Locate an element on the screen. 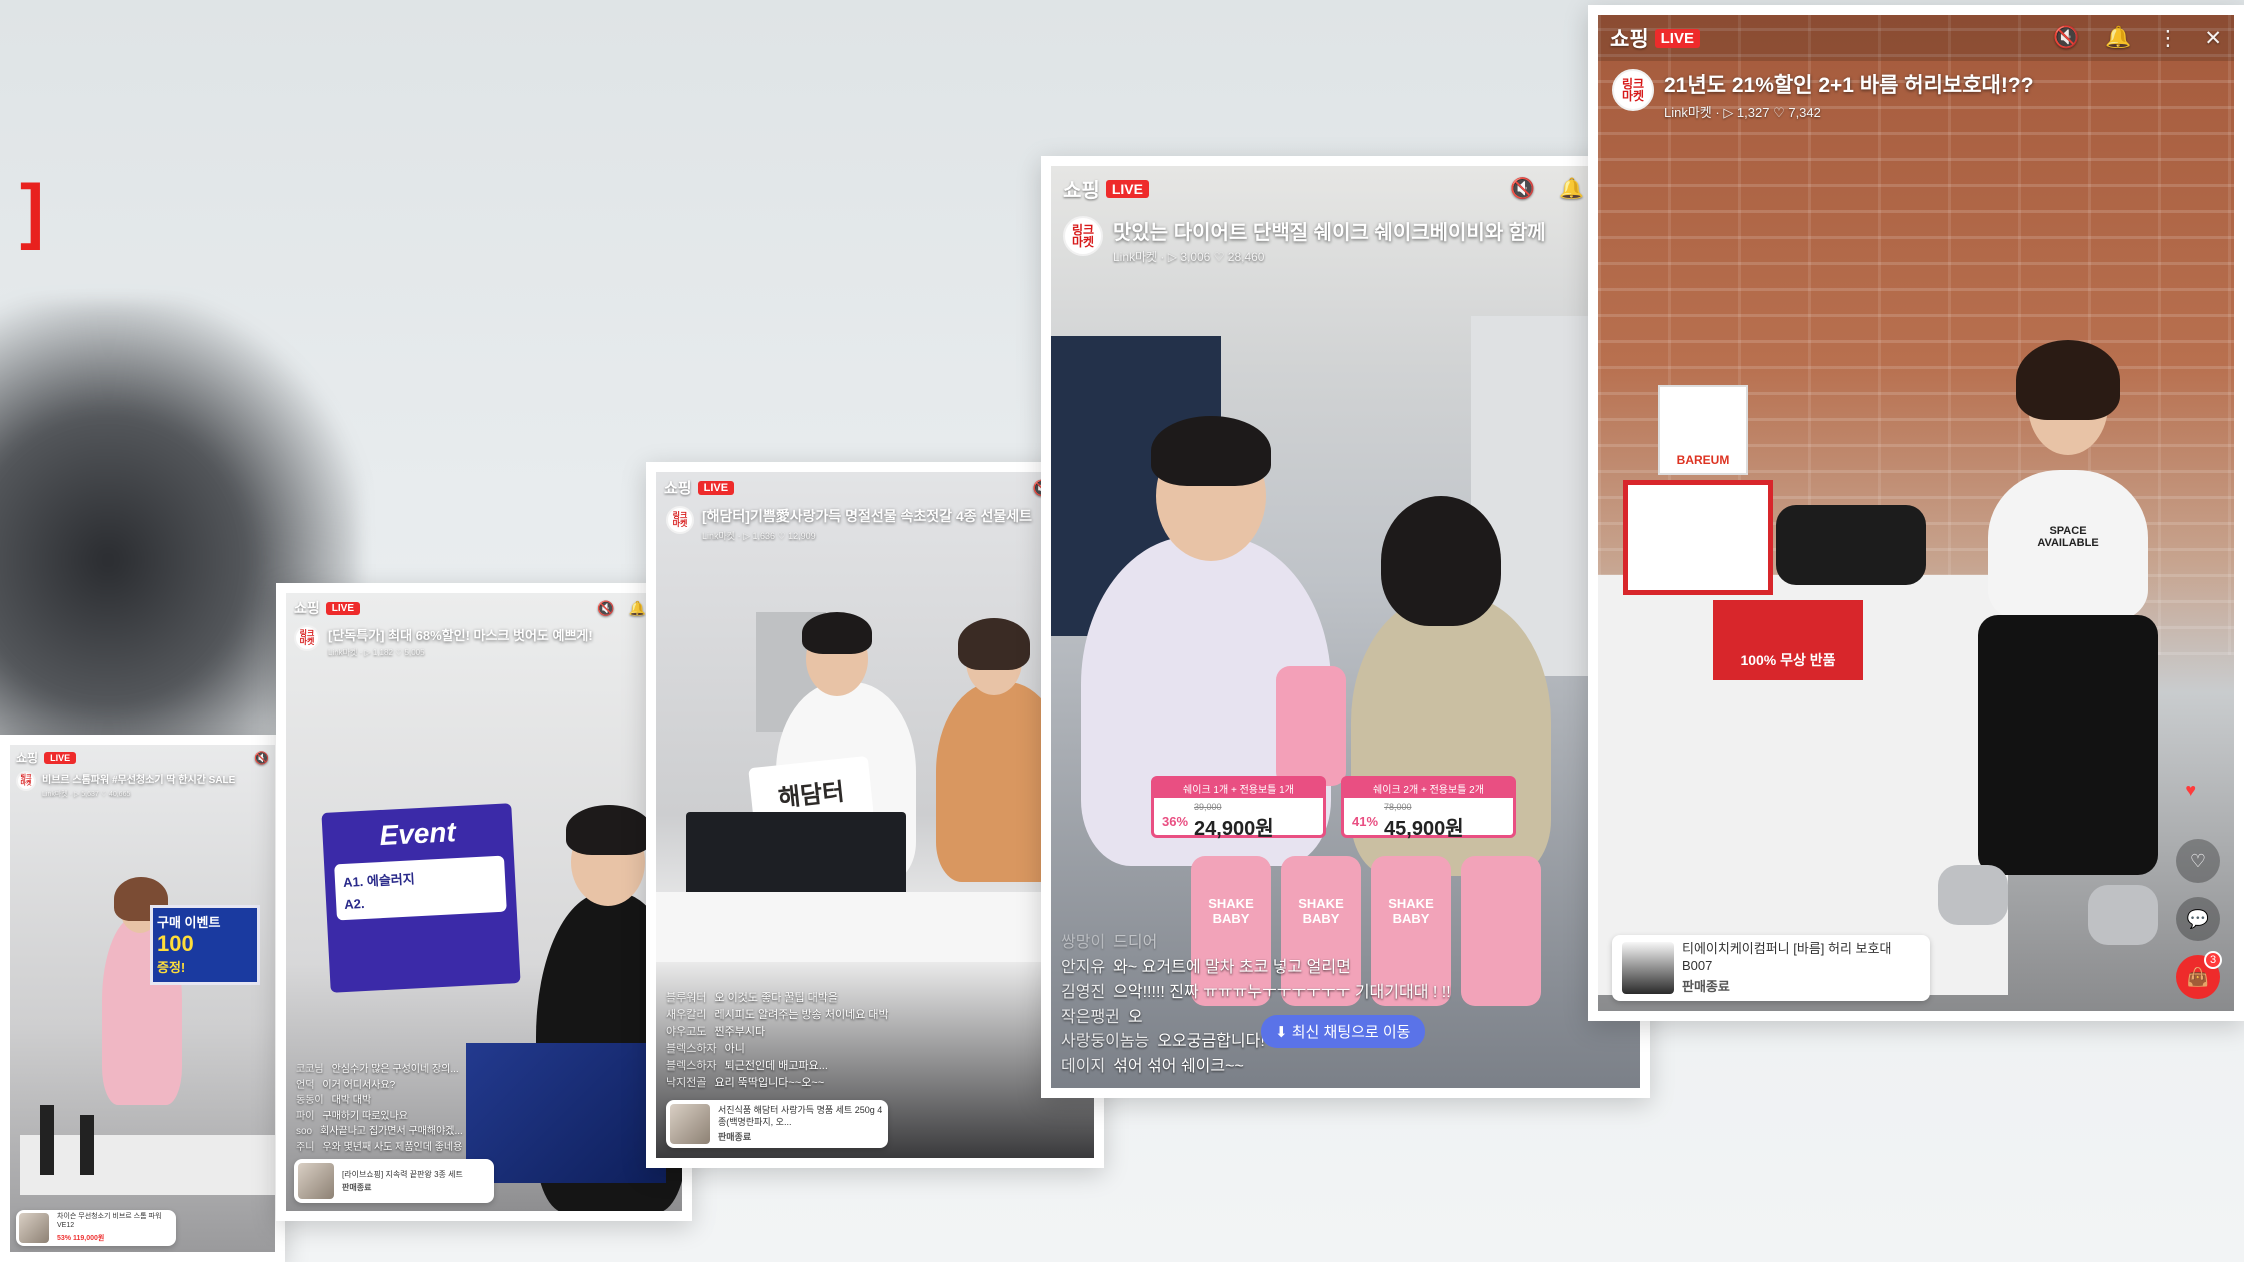 The height and width of the screenshot is (1262, 2244). price-tag-label: 쉐이크 2개 + 전용보틀 2개 is located at coordinates (1428, 788).